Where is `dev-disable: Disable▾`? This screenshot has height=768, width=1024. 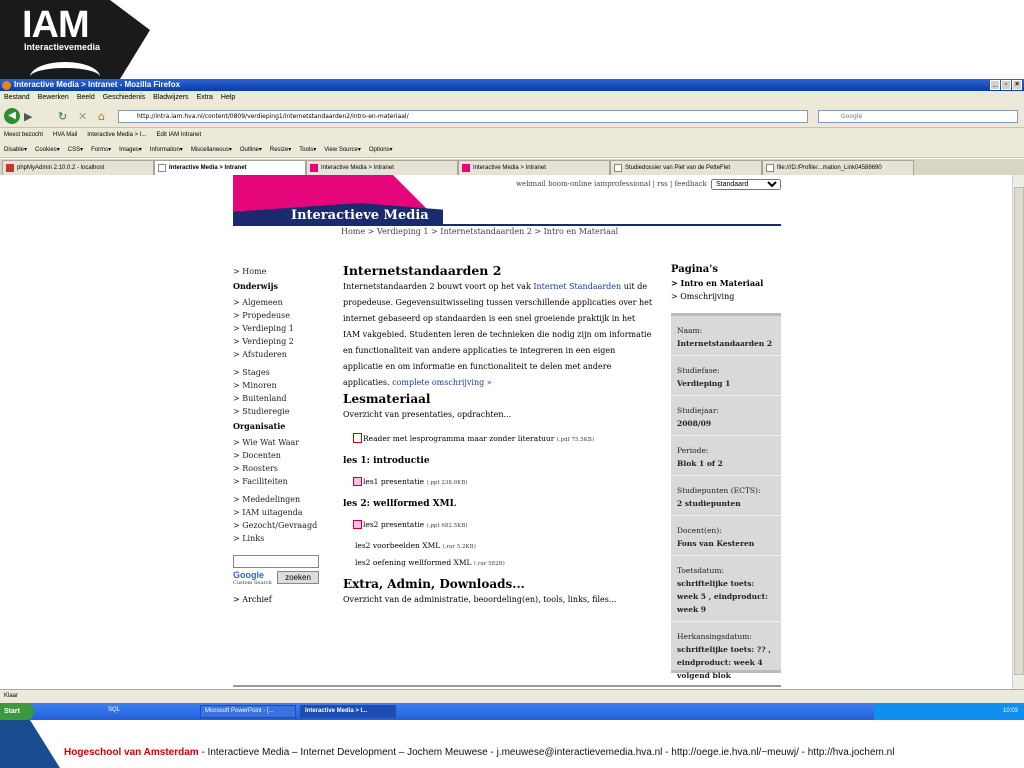 dev-disable: Disable▾ is located at coordinates (15, 149).